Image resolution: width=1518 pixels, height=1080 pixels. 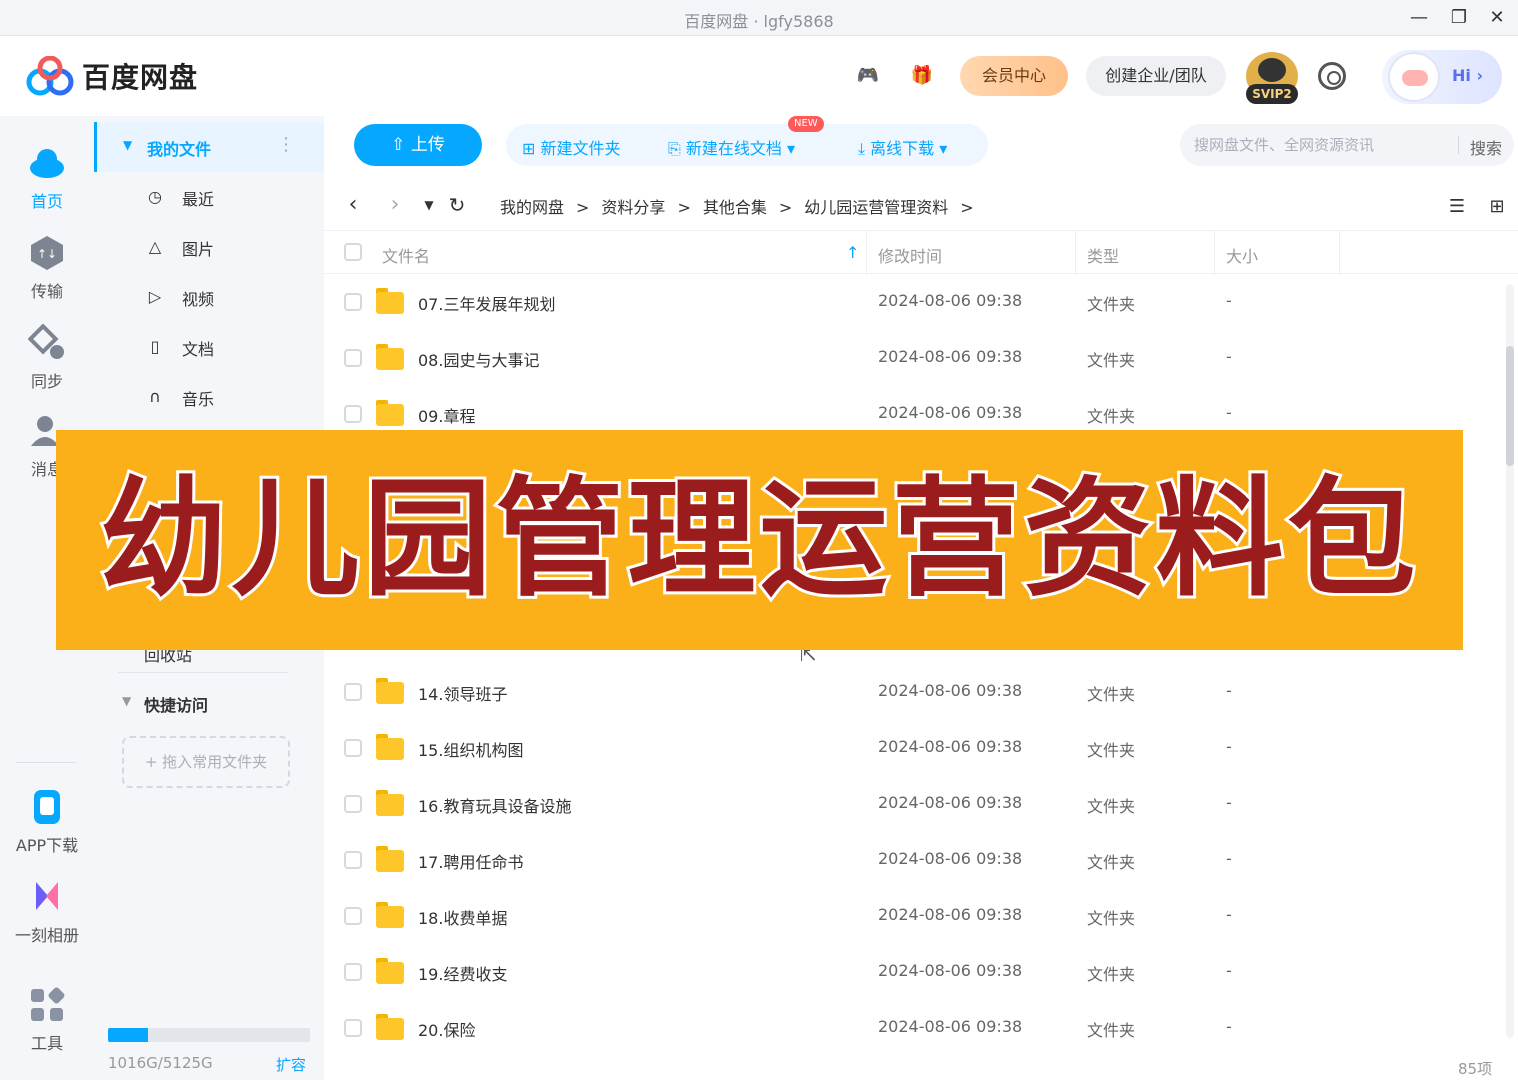 What do you see at coordinates (1457, 207) in the screenshot?
I see `sort-icon: ☰` at bounding box center [1457, 207].